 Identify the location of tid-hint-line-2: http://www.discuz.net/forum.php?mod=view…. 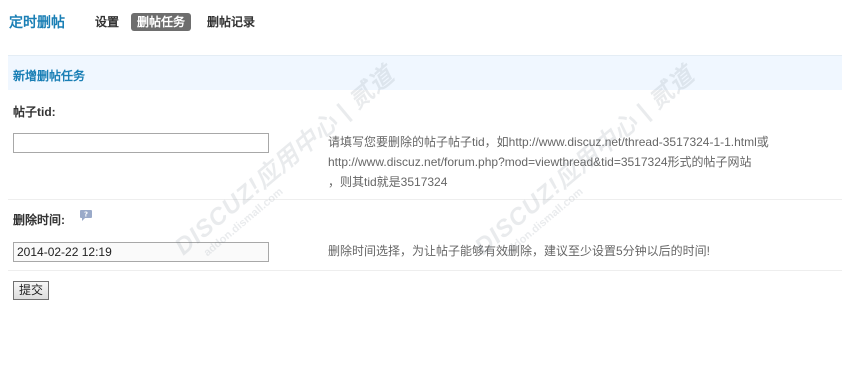
(540, 162).